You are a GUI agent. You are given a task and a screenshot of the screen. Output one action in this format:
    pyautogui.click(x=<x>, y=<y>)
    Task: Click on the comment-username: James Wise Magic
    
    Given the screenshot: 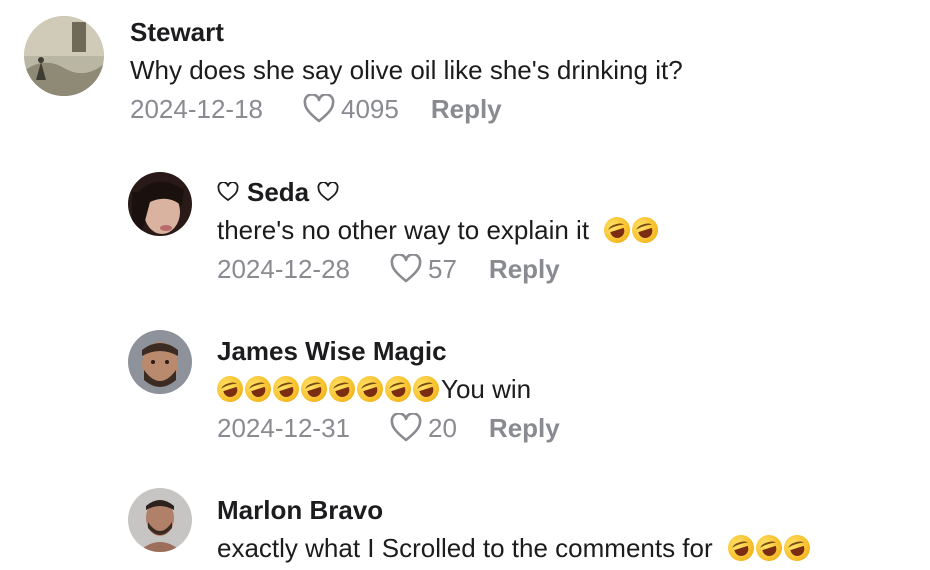 What is the action you would take?
    pyautogui.click(x=388, y=351)
    